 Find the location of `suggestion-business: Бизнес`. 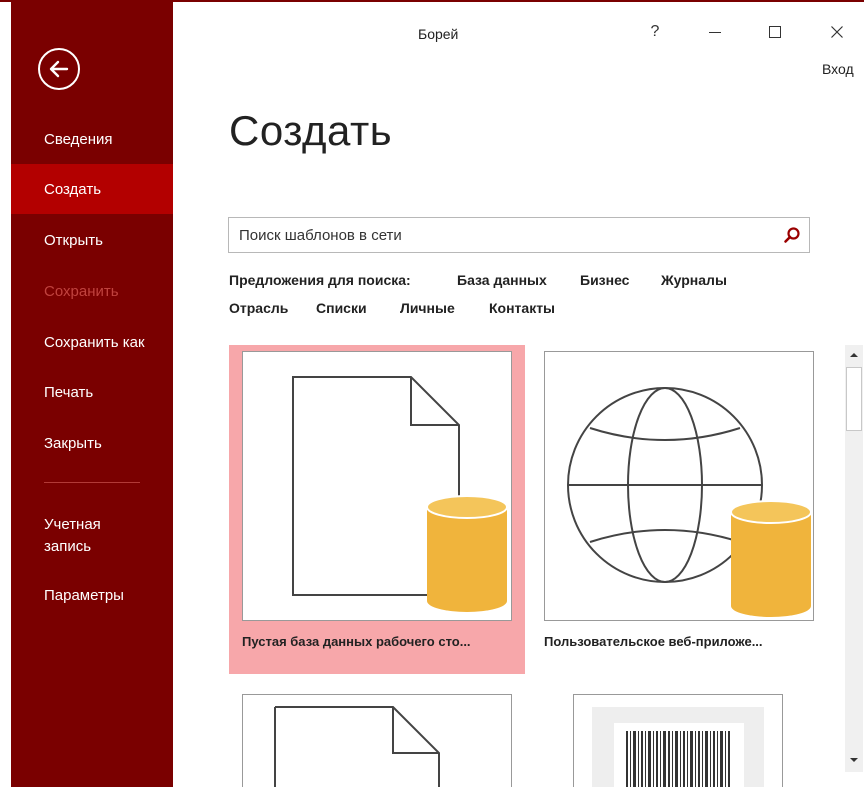

suggestion-business: Бизнес is located at coordinates (604, 280).